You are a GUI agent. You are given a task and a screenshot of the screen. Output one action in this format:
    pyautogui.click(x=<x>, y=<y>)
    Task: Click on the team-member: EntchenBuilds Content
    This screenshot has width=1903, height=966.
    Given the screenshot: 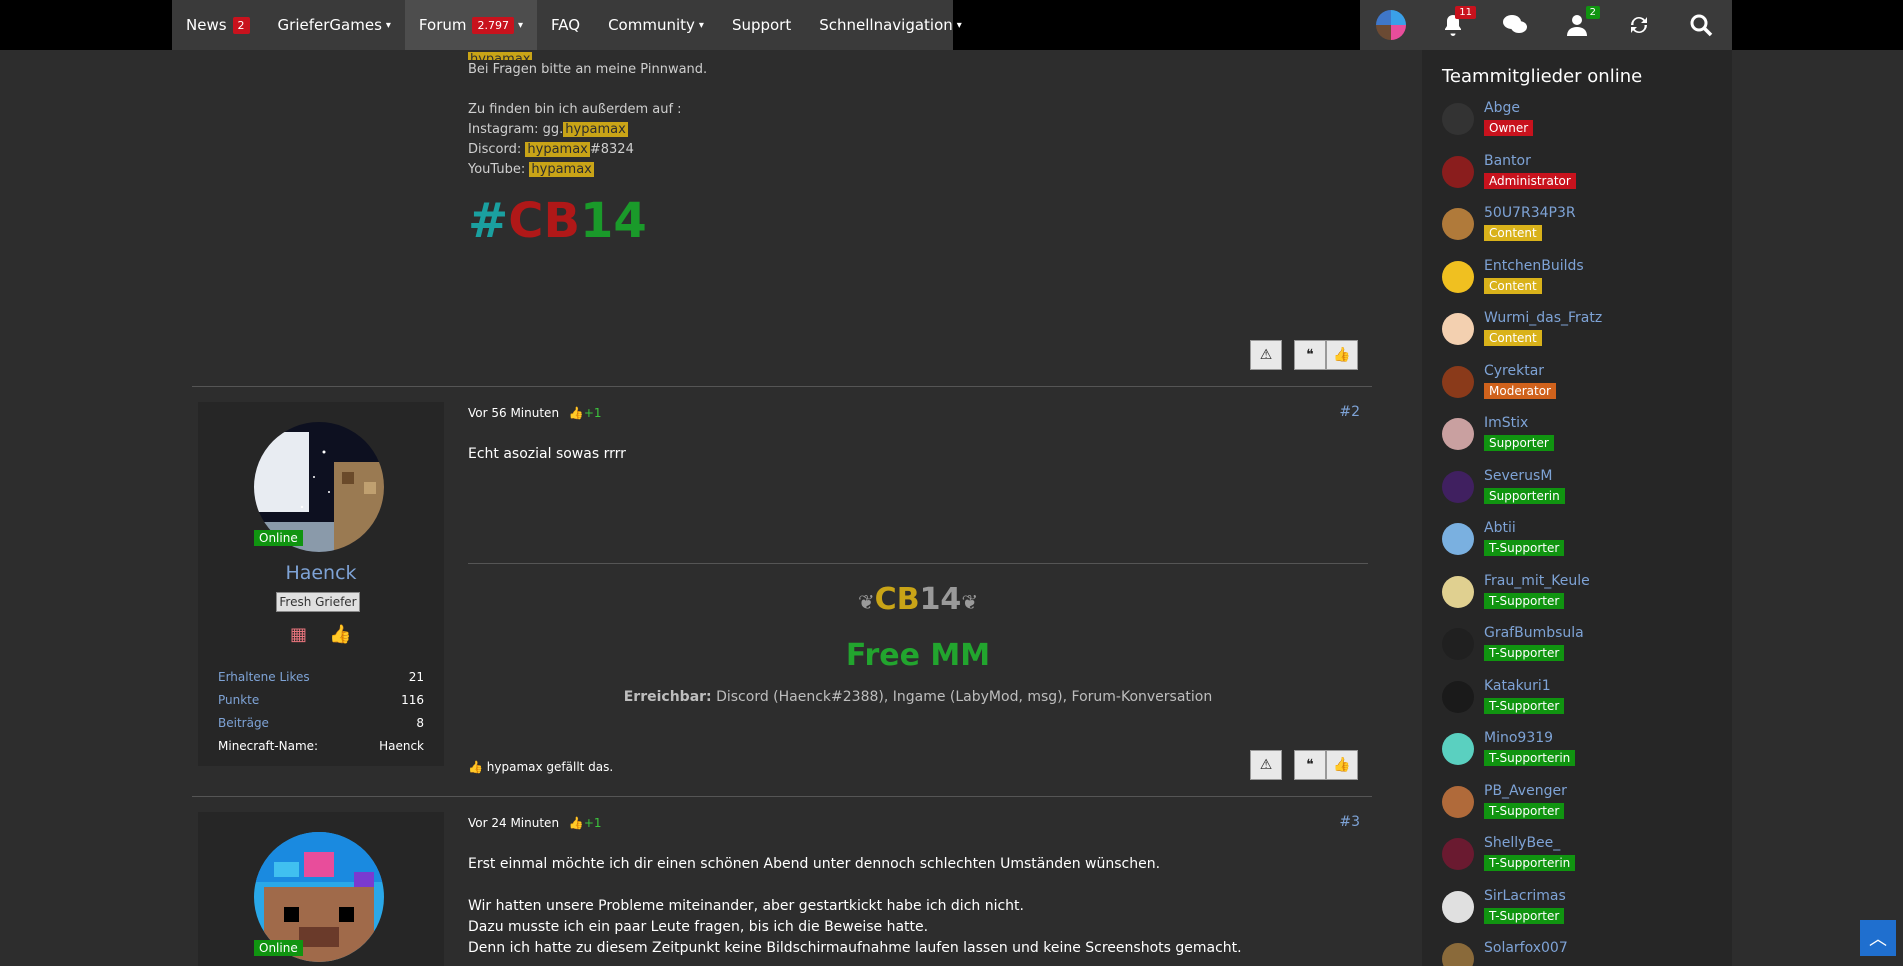 What is the action you would take?
    pyautogui.click(x=1577, y=283)
    